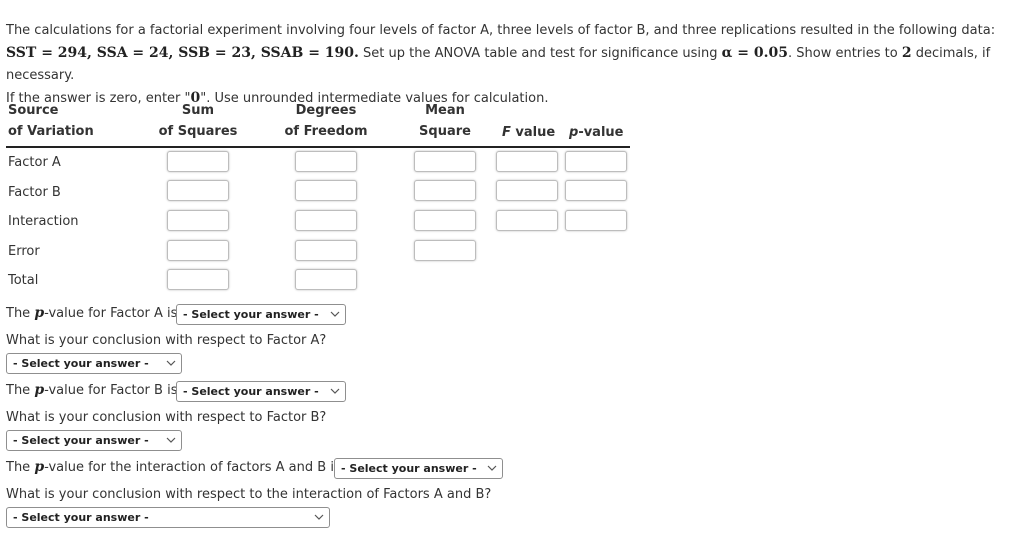  What do you see at coordinates (326, 161) in the screenshot?
I see `factor-a-df-input` at bounding box center [326, 161].